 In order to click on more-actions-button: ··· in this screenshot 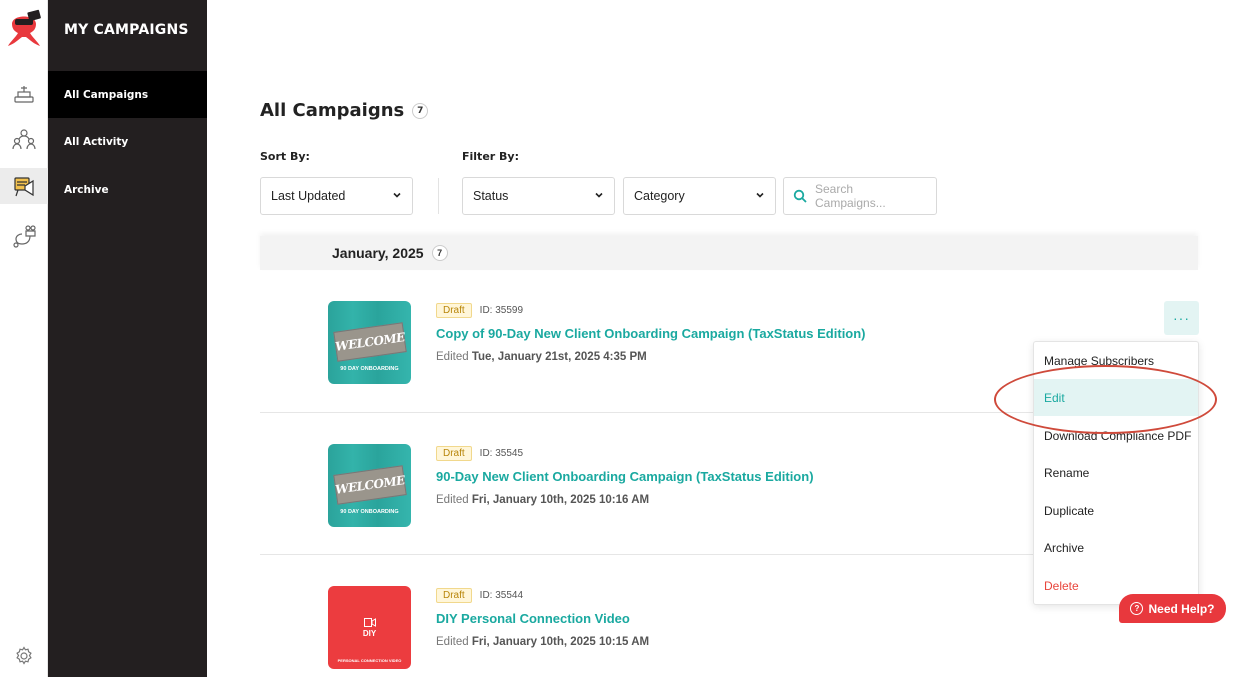, I will do `click(1181, 318)`.